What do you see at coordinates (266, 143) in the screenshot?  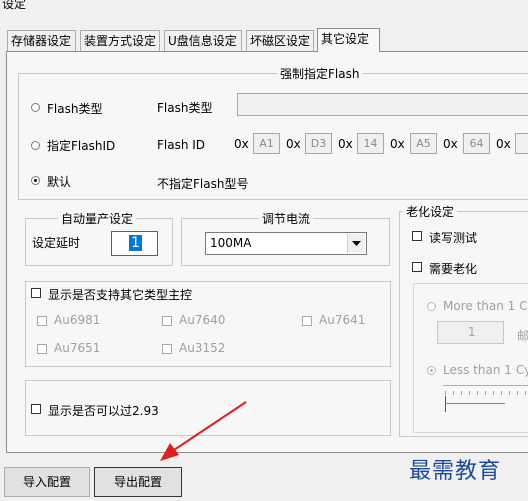 I see `flash-id-byte-1: A1` at bounding box center [266, 143].